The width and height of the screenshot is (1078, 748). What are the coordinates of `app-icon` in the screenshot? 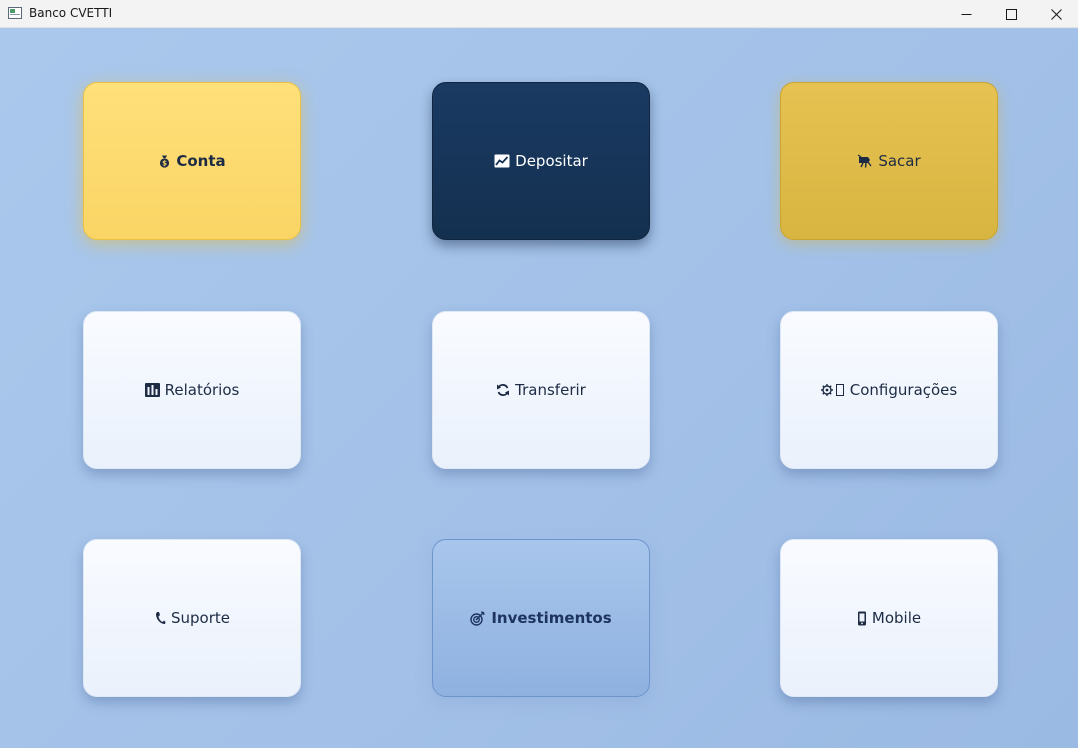 It's located at (15, 13).